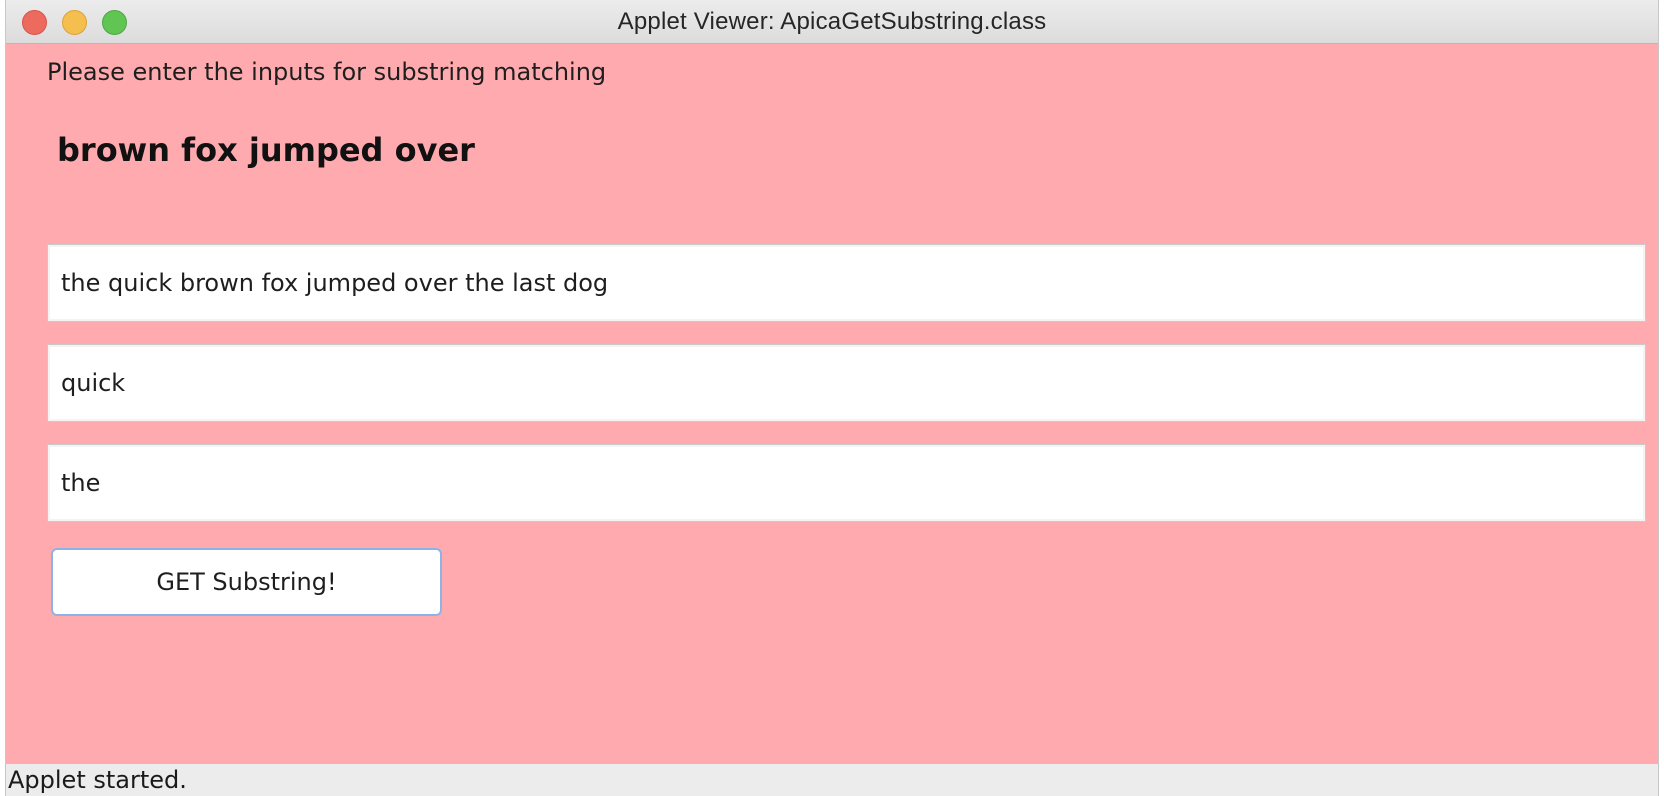  I want to click on end-word-field, so click(846, 483).